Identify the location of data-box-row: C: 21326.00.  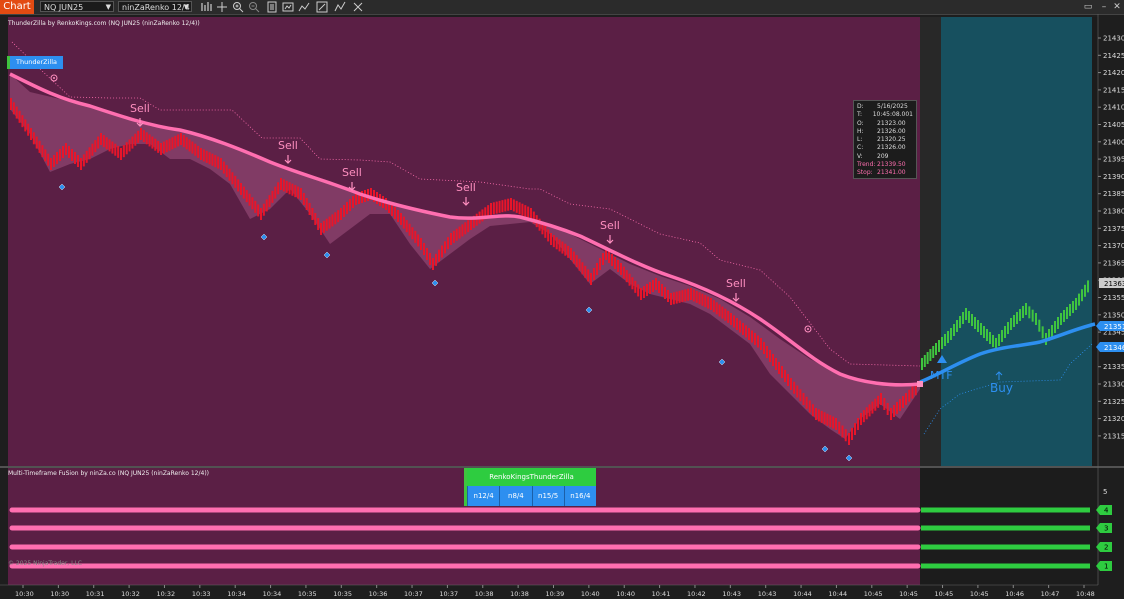
(881, 148).